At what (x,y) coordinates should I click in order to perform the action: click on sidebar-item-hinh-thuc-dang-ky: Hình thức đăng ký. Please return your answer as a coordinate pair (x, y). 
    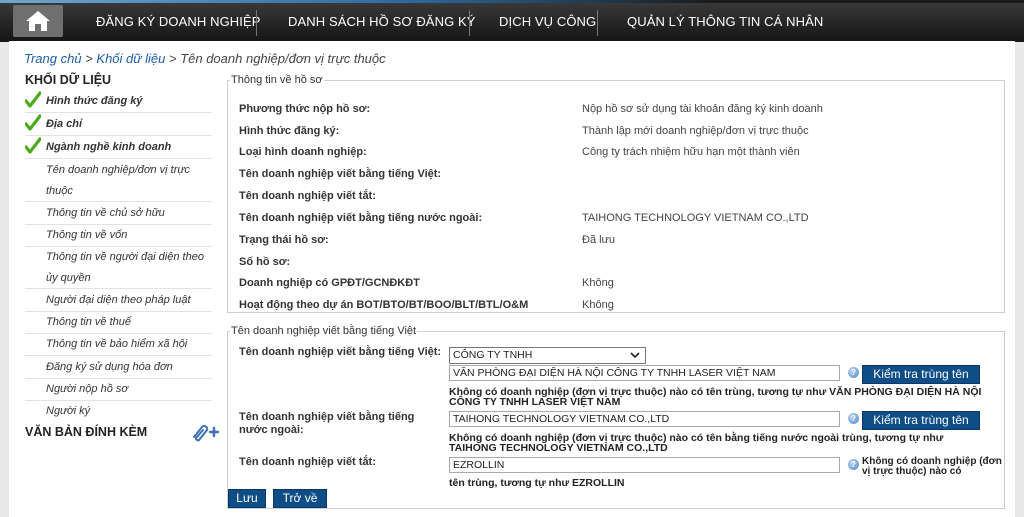
    Looking at the image, I should click on (118, 102).